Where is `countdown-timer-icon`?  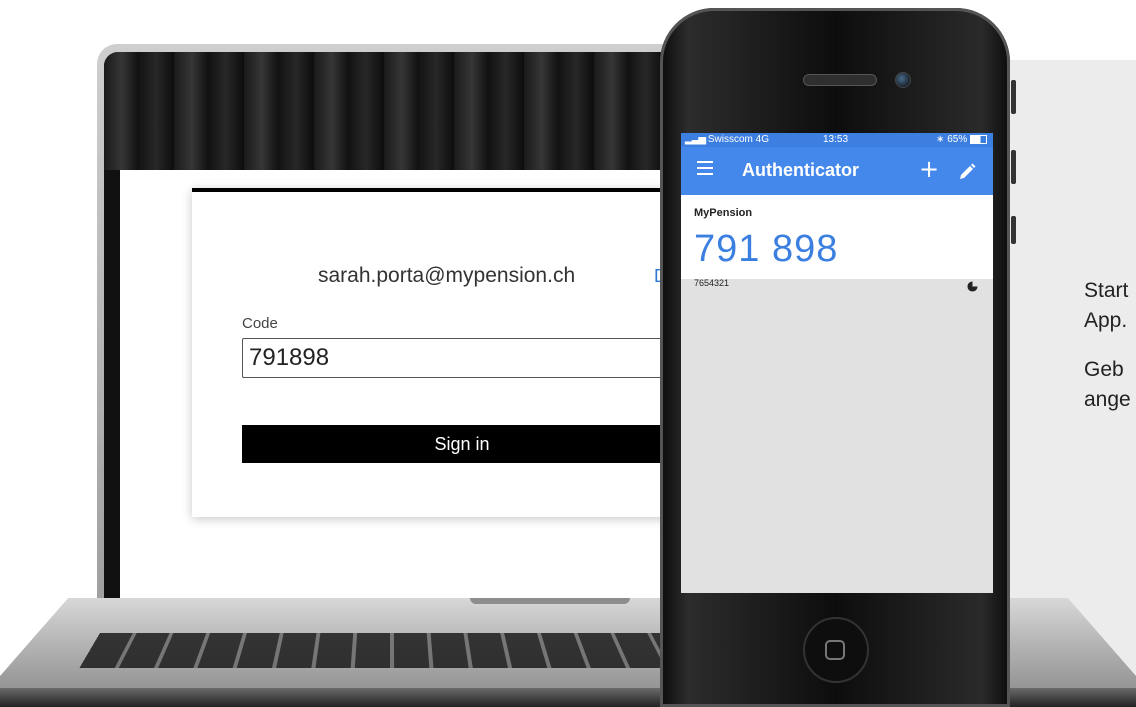
countdown-timer-icon is located at coordinates (972, 286).